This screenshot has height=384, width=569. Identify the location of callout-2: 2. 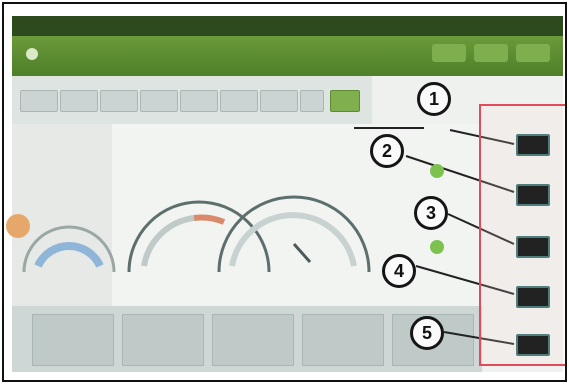
(387, 151).